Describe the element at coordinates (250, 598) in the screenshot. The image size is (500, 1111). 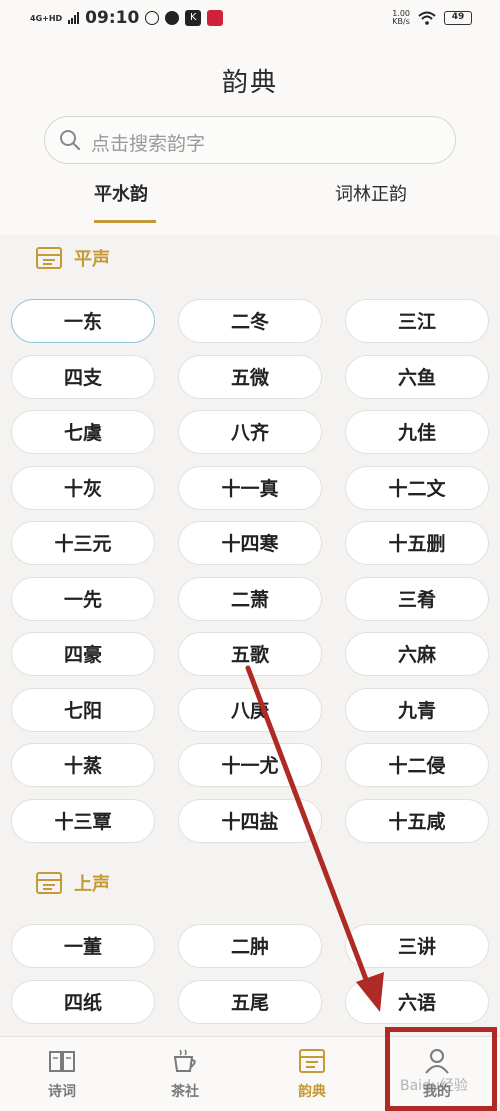
I see `rhyme-button: 二萧` at that location.